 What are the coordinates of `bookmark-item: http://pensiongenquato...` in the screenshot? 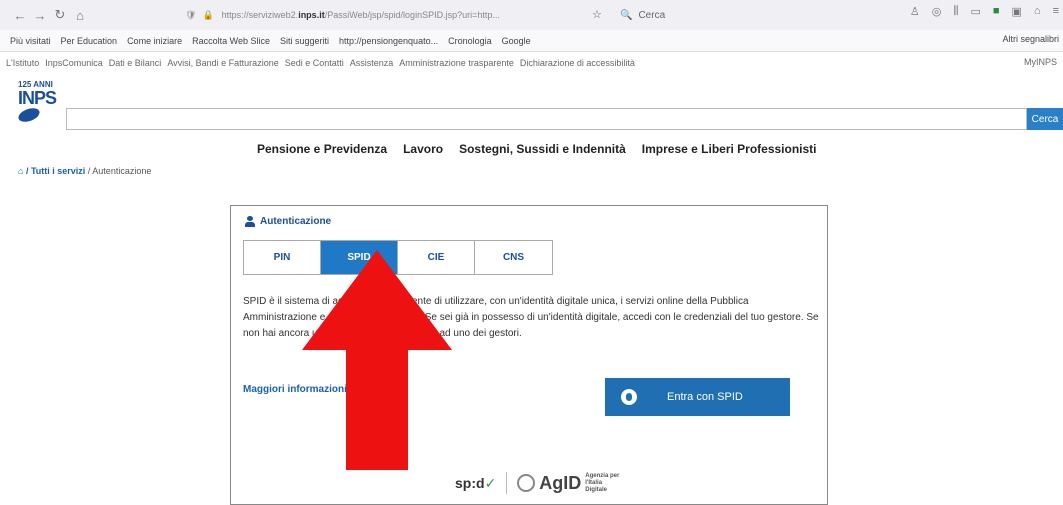 It's located at (388, 41).